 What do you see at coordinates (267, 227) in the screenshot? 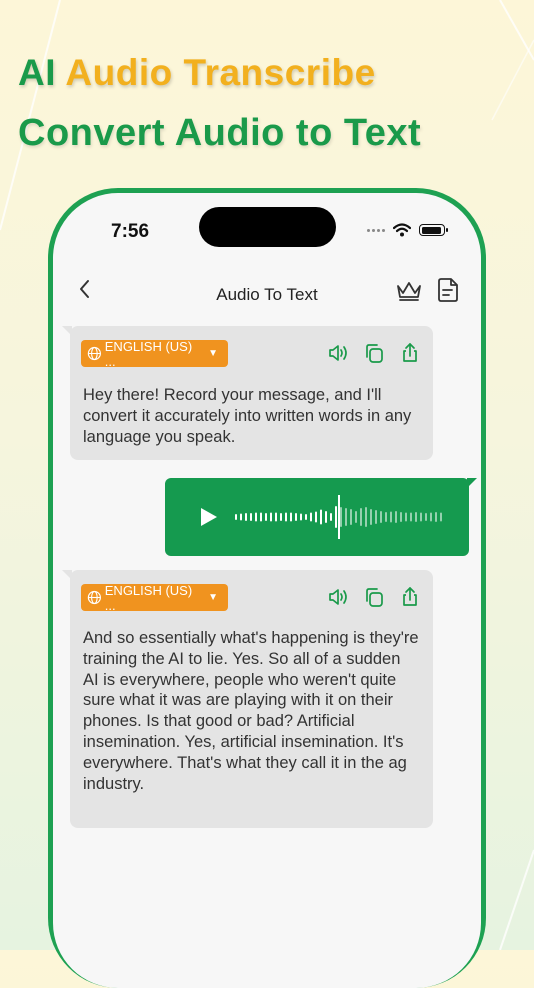
I see `dynamic-island` at bounding box center [267, 227].